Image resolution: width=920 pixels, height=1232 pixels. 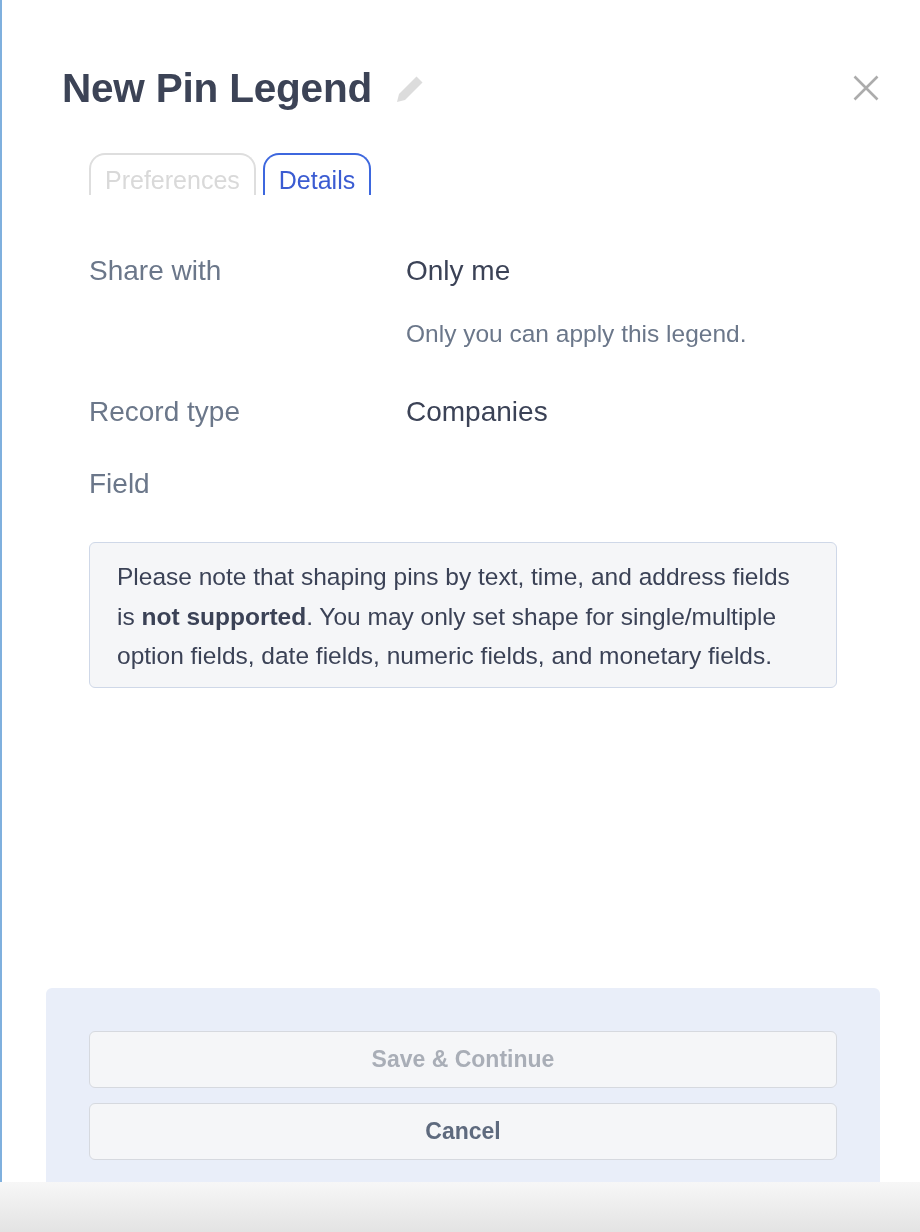 I want to click on pencil-icon, so click(x=409, y=89).